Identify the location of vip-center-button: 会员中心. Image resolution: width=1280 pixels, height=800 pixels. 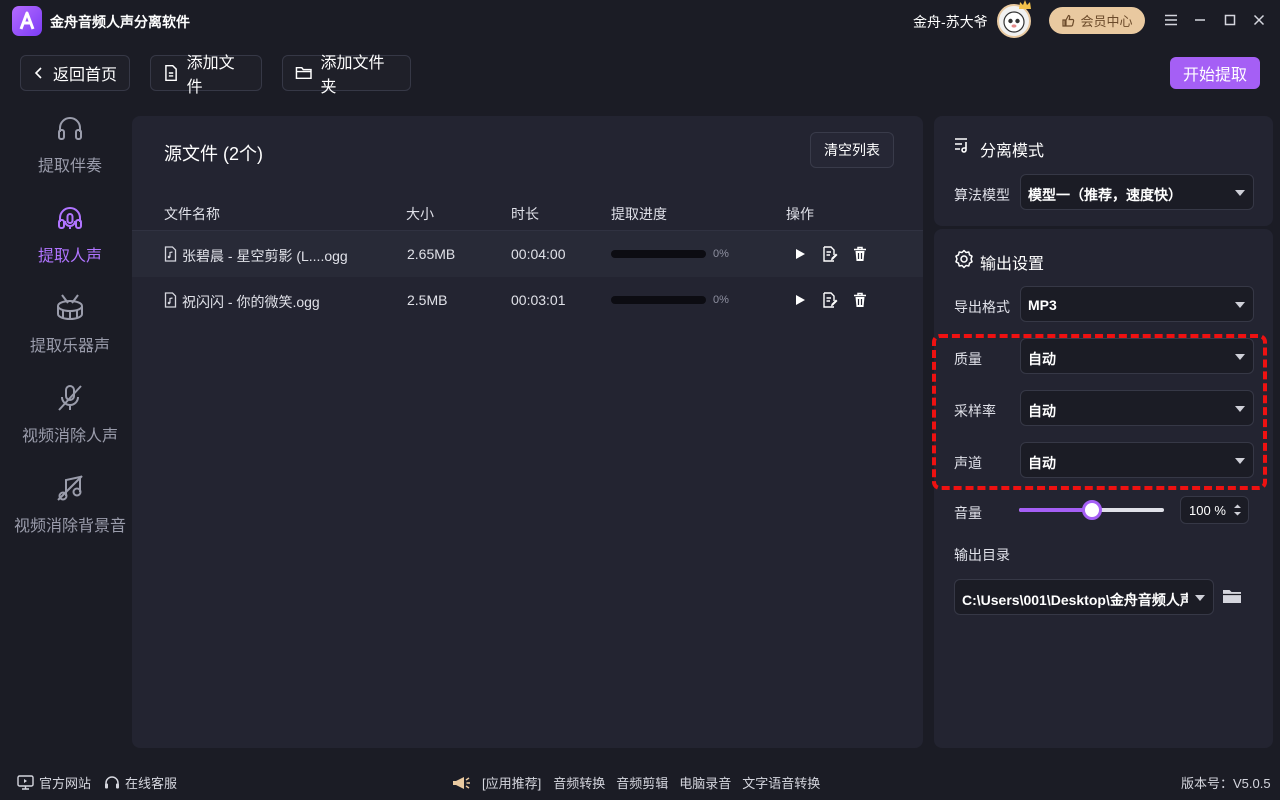
(1097, 20).